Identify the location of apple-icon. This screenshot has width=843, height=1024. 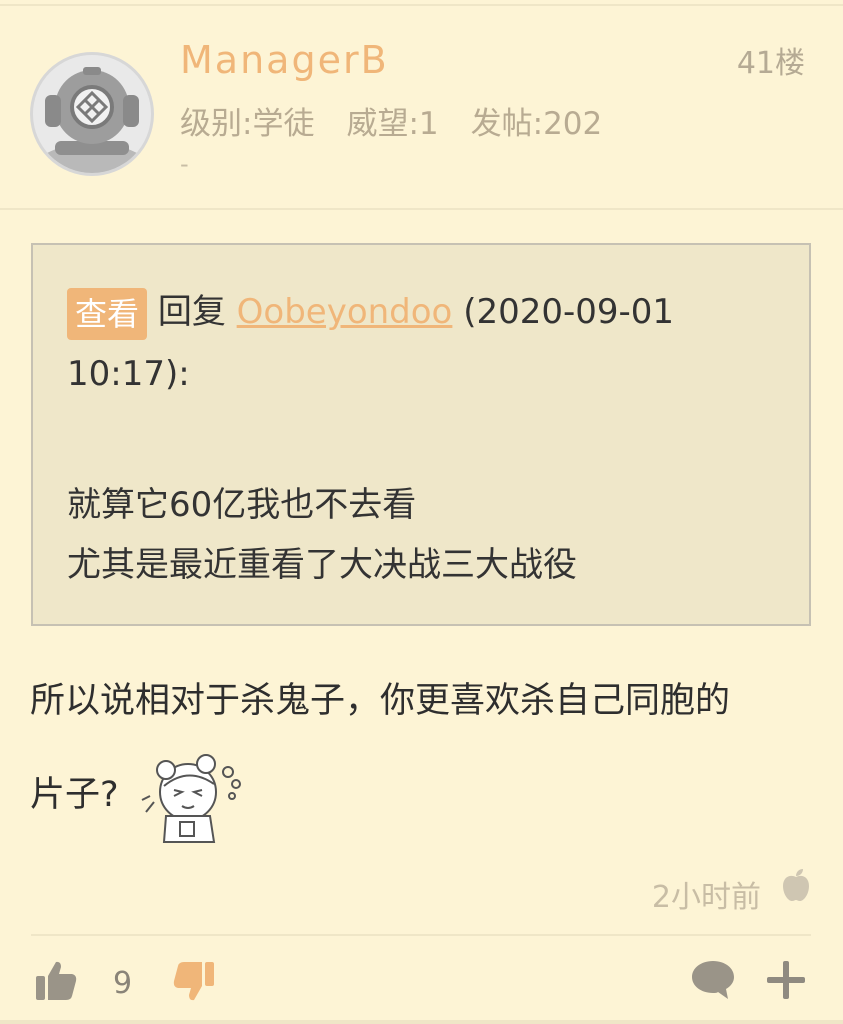
(796, 885).